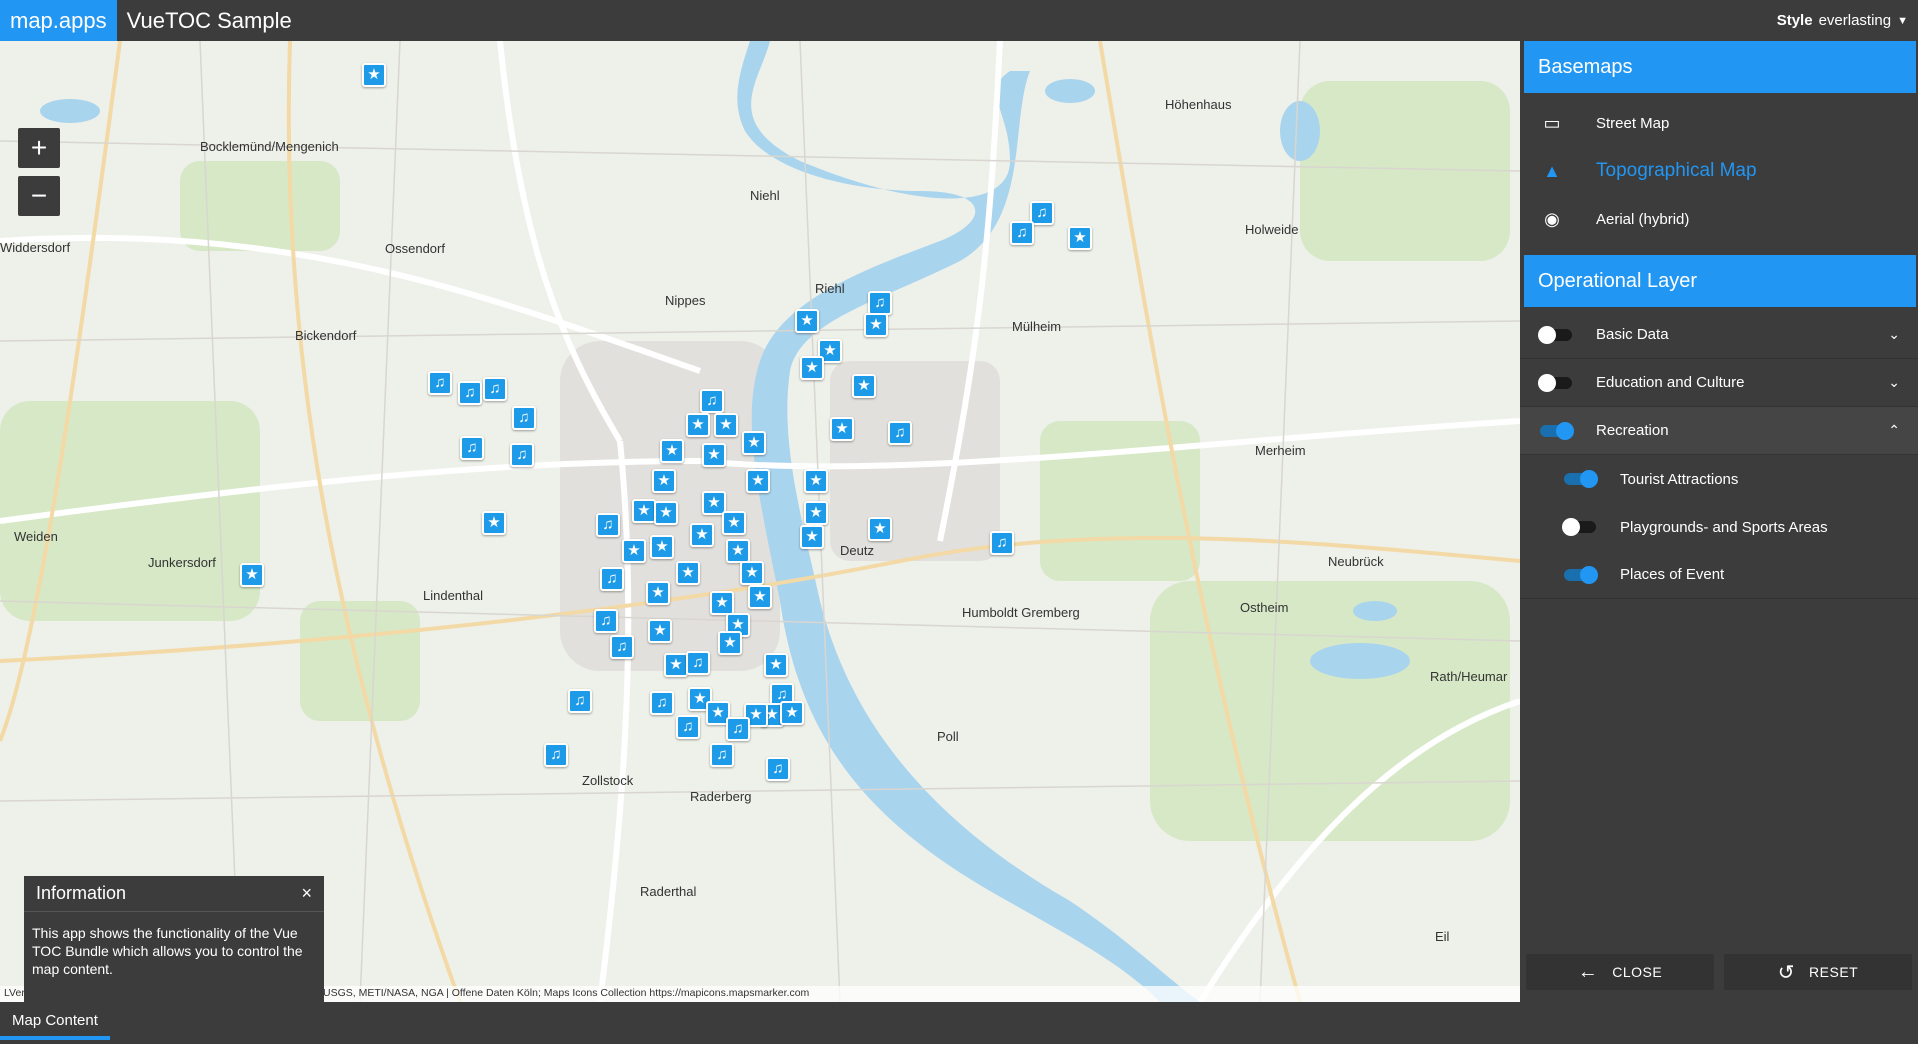 The width and height of the screenshot is (1918, 1044). What do you see at coordinates (1719, 219) in the screenshot?
I see `basemap-aerial-hybrid: ◉ Aerial (hybrid)` at bounding box center [1719, 219].